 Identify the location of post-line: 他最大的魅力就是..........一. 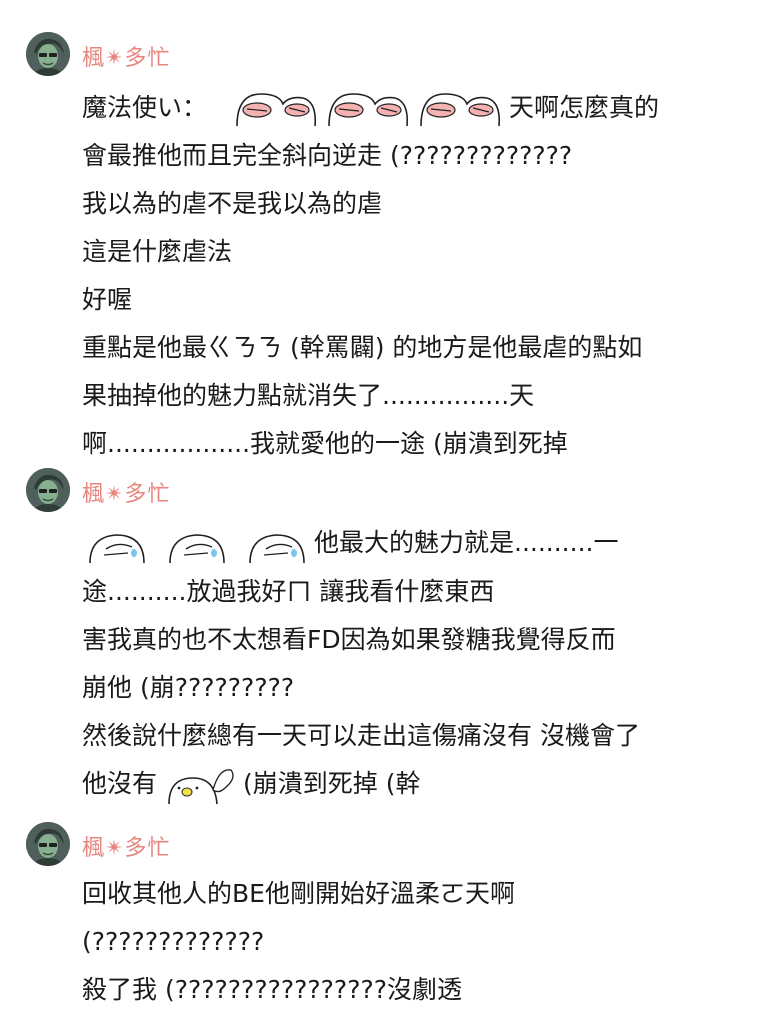
(412, 543).